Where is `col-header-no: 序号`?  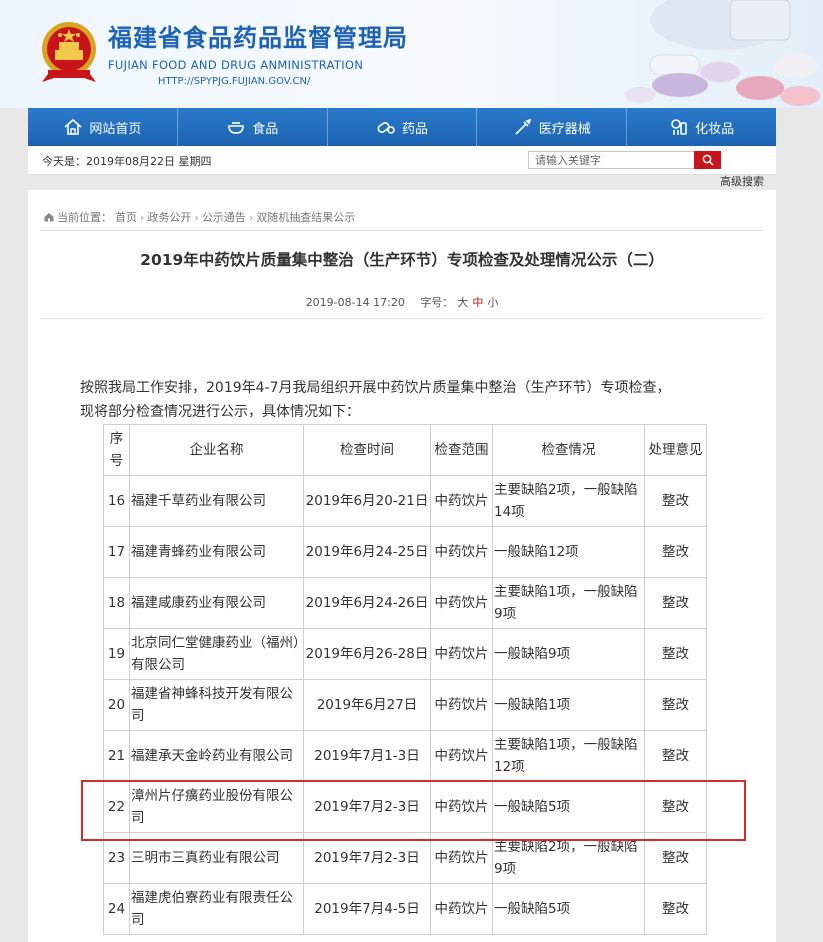 col-header-no: 序号 is located at coordinates (116, 450).